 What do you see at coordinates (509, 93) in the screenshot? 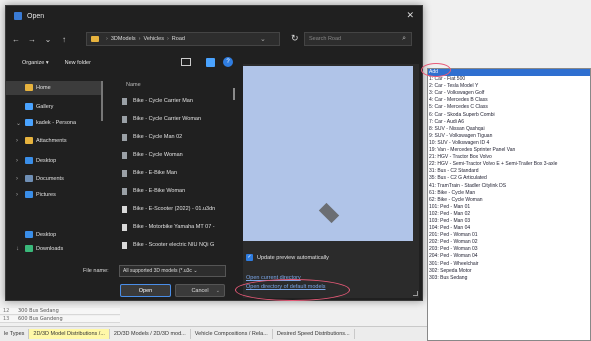
I see `dropdown-item: 3: Car - Volkswagen Golf` at bounding box center [509, 93].